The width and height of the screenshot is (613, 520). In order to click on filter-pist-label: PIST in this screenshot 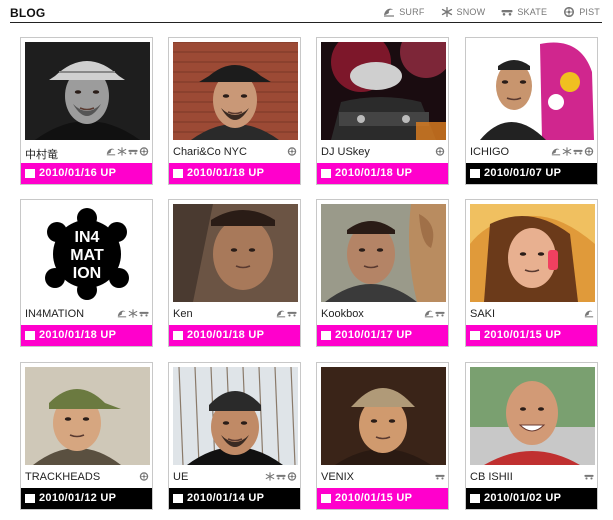, I will do `click(589, 12)`.